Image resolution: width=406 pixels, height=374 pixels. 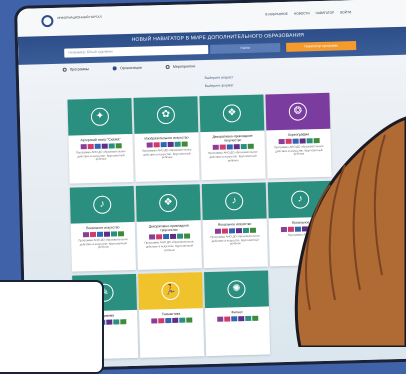 I want to click on nav-navigator: НАВИГАТОР, so click(x=325, y=13).